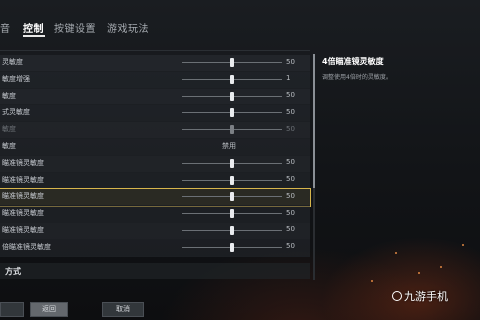 Image resolution: width=480 pixels, height=320 pixels. Describe the element at coordinates (34, 36) in the screenshot. I see `active-tab-indicator` at that location.